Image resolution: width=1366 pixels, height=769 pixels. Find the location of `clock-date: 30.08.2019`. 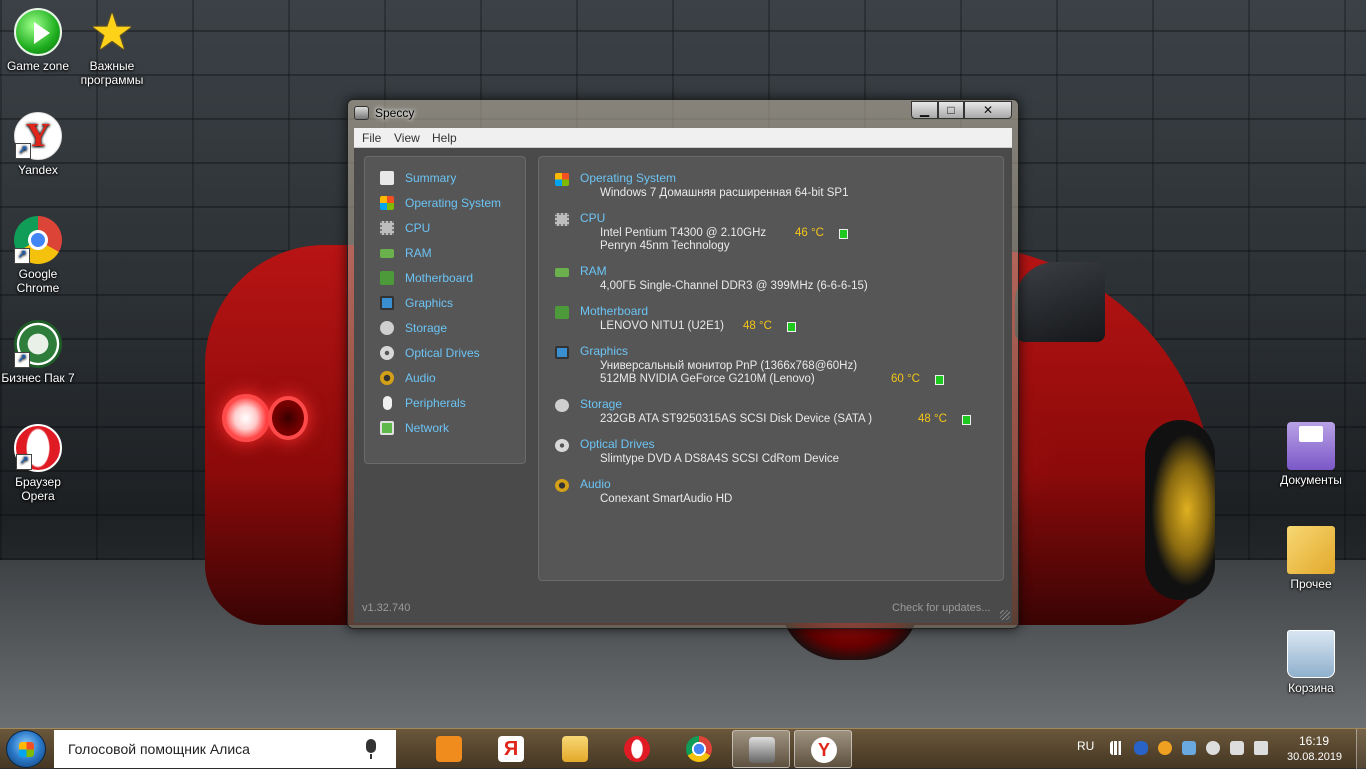

clock-date: 30.08.2019 is located at coordinates (1314, 757).